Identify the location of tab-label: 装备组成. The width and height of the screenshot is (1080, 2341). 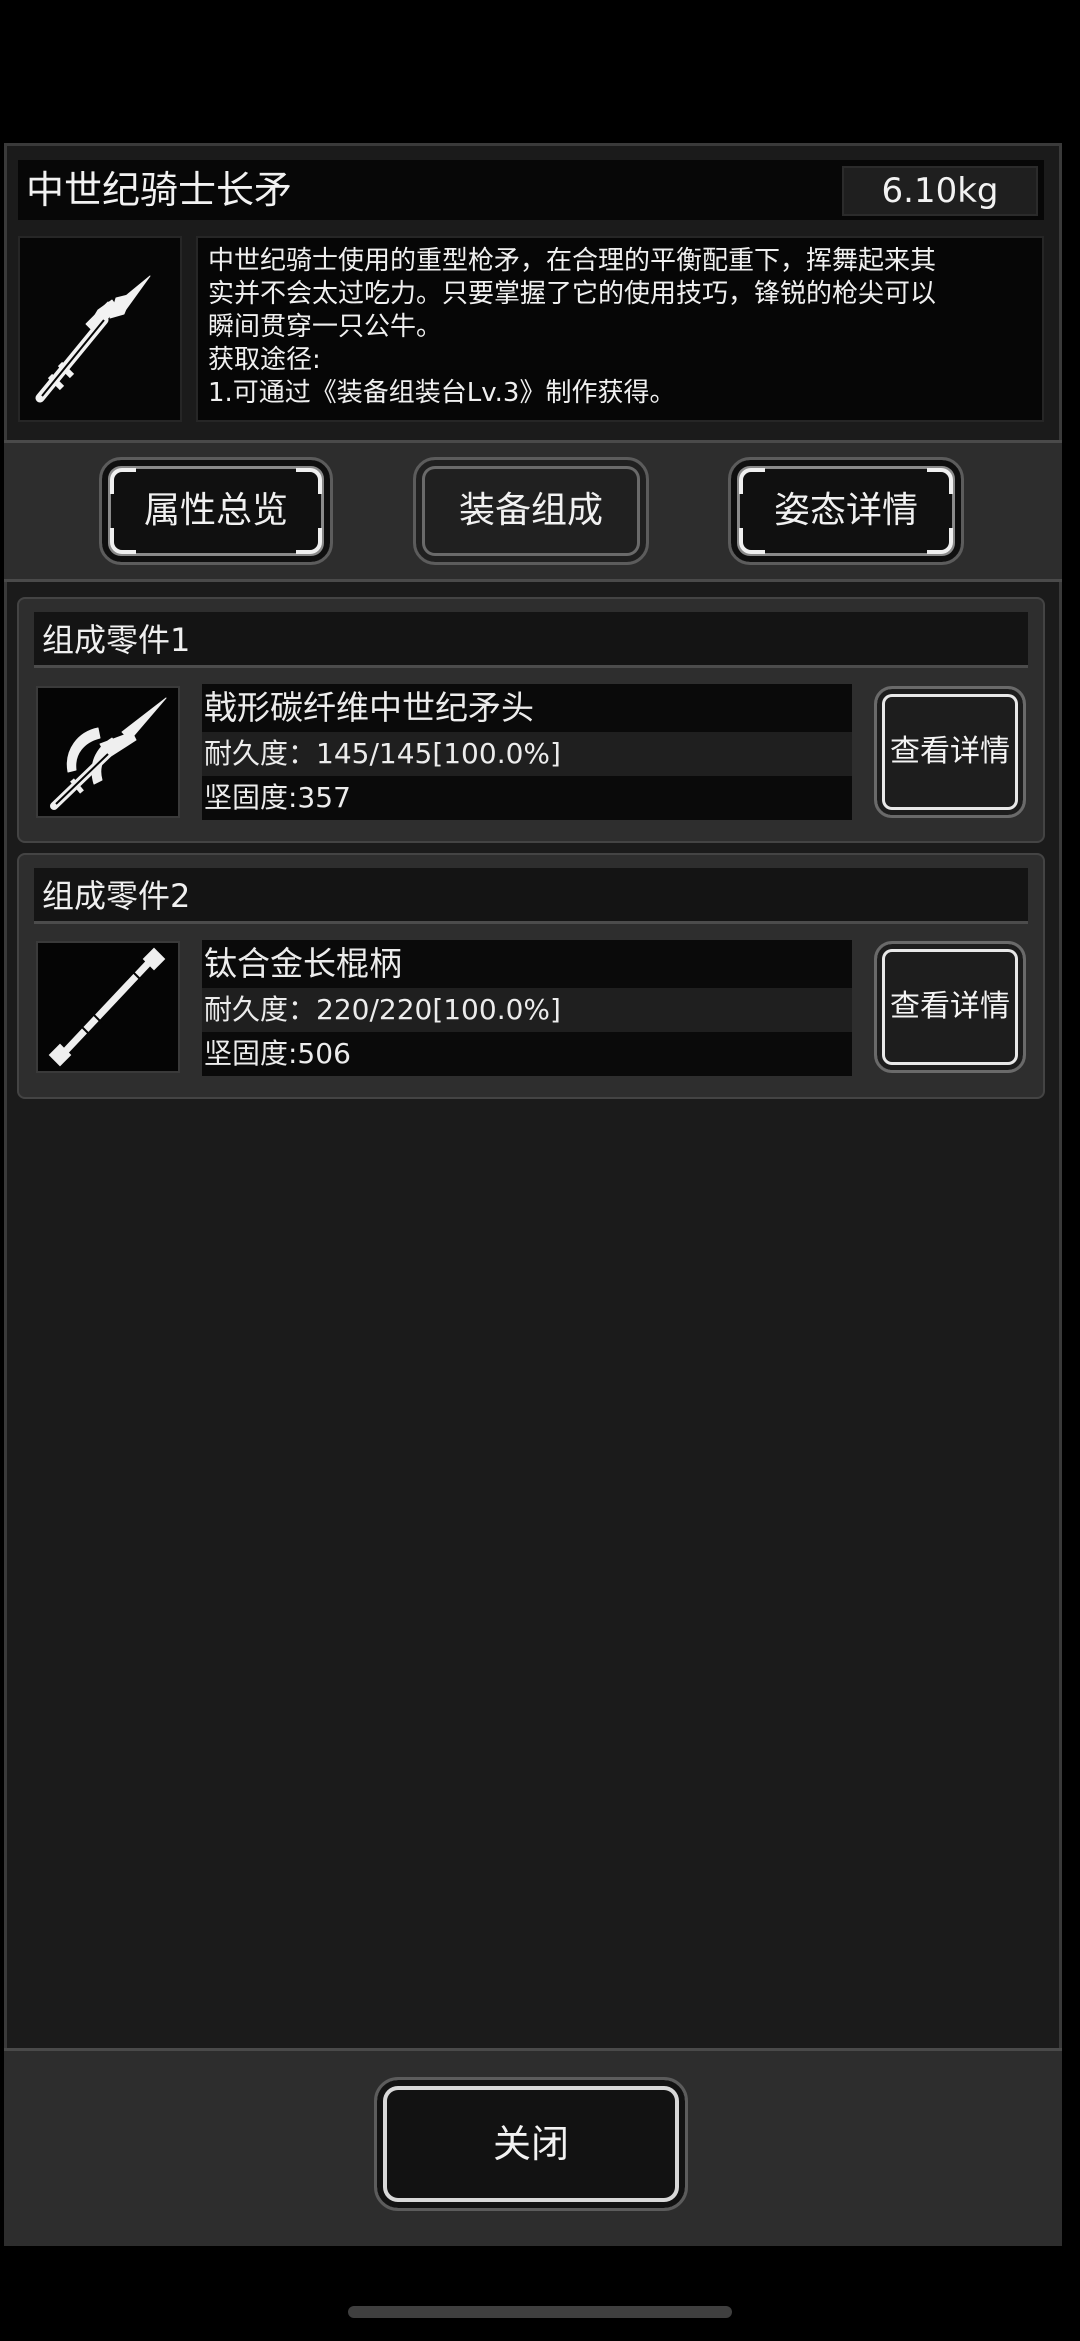
(530, 510).